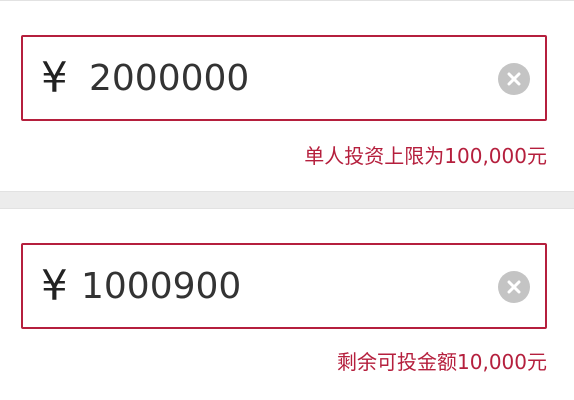 This screenshot has height=400, width=574. Describe the element at coordinates (279, 79) in the screenshot. I see `investment-amount-input` at that location.